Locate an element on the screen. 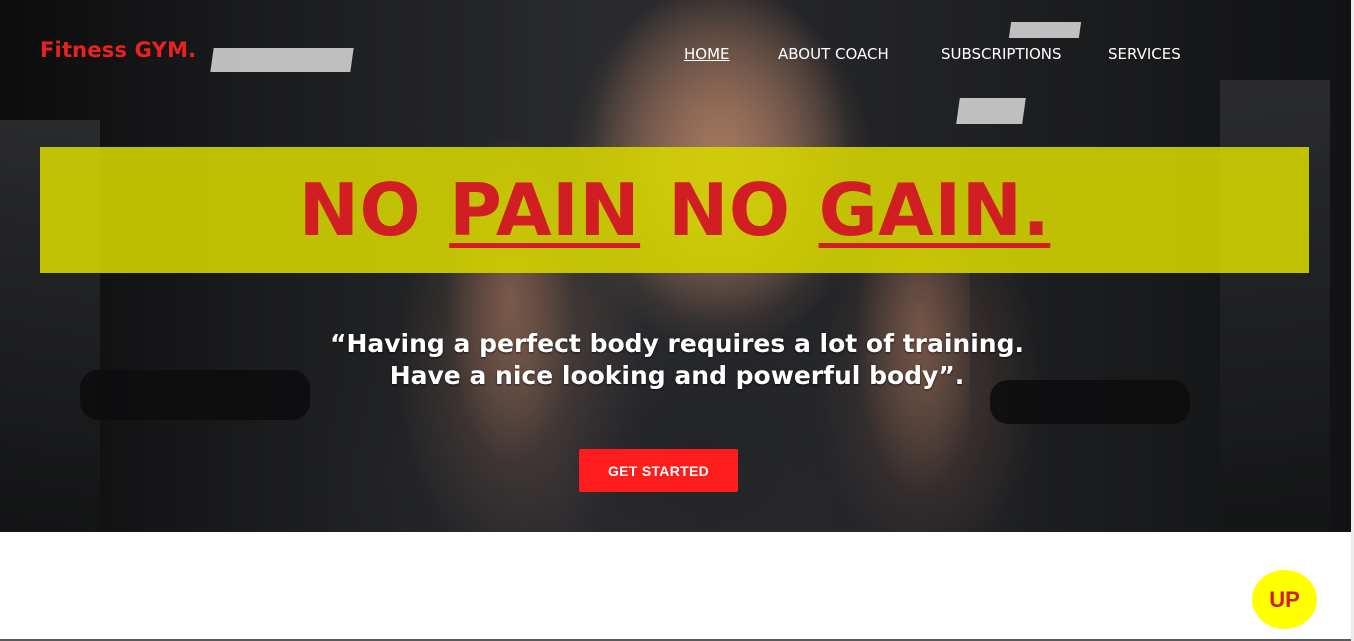  get-started-button: GET STARTED is located at coordinates (658, 470).